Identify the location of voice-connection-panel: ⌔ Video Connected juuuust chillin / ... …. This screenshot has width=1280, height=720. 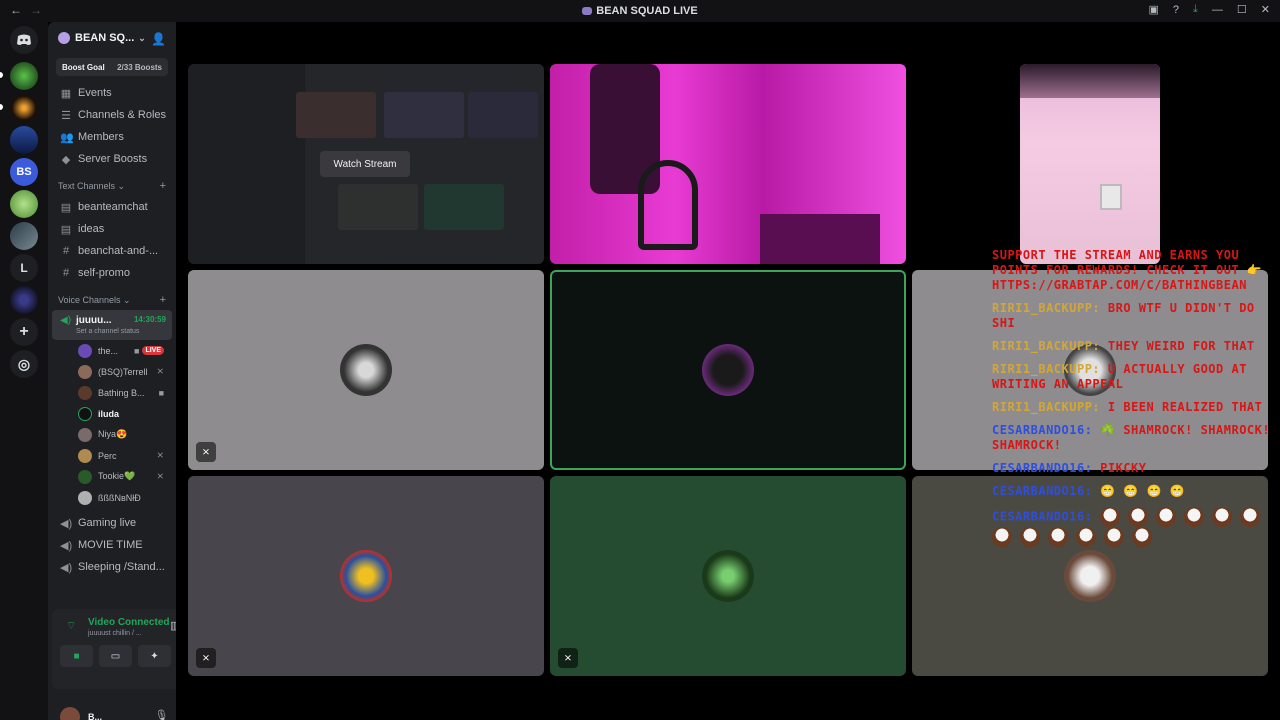
(114, 649).